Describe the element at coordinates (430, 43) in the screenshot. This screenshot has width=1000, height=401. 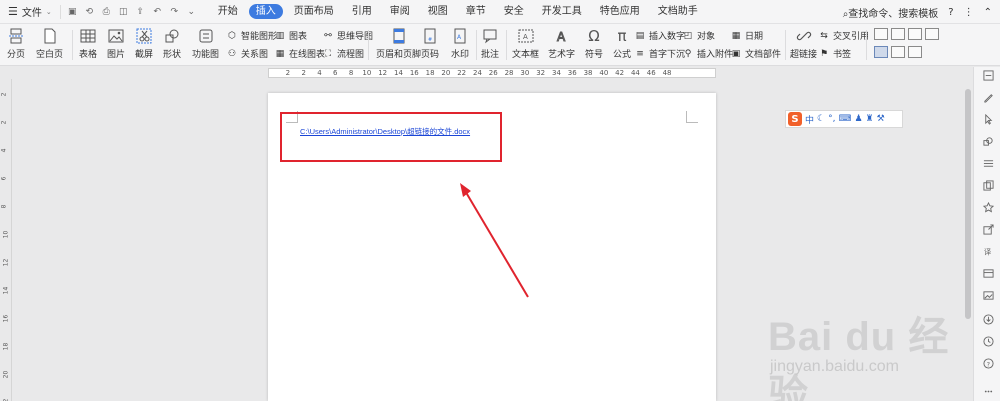
I see `page-number-button: # 页码` at that location.